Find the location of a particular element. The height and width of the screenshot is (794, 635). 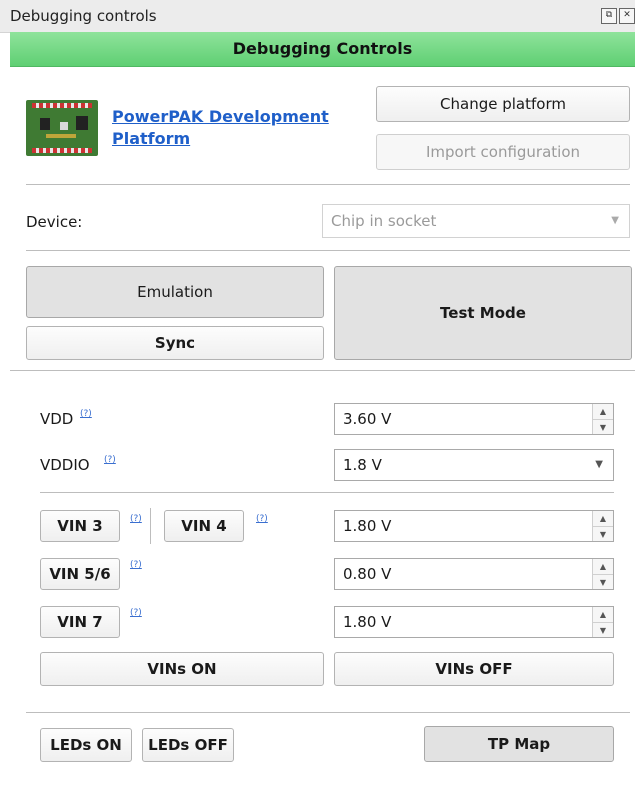

emulation-button: Emulation is located at coordinates (175, 292).